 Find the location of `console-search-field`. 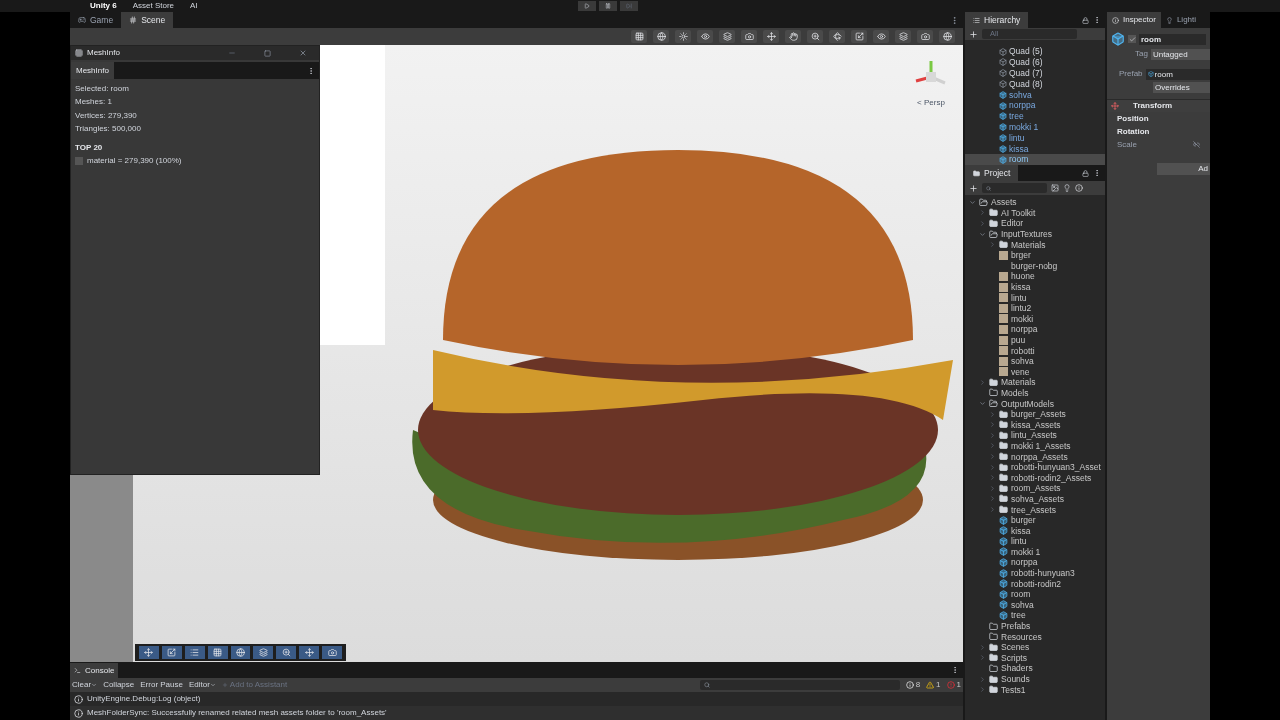

console-search-field is located at coordinates (799, 685).